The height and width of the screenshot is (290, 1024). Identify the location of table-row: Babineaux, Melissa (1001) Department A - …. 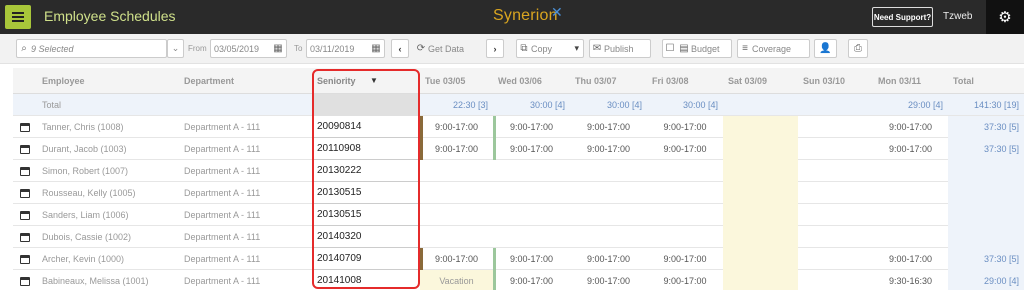
(518, 280).